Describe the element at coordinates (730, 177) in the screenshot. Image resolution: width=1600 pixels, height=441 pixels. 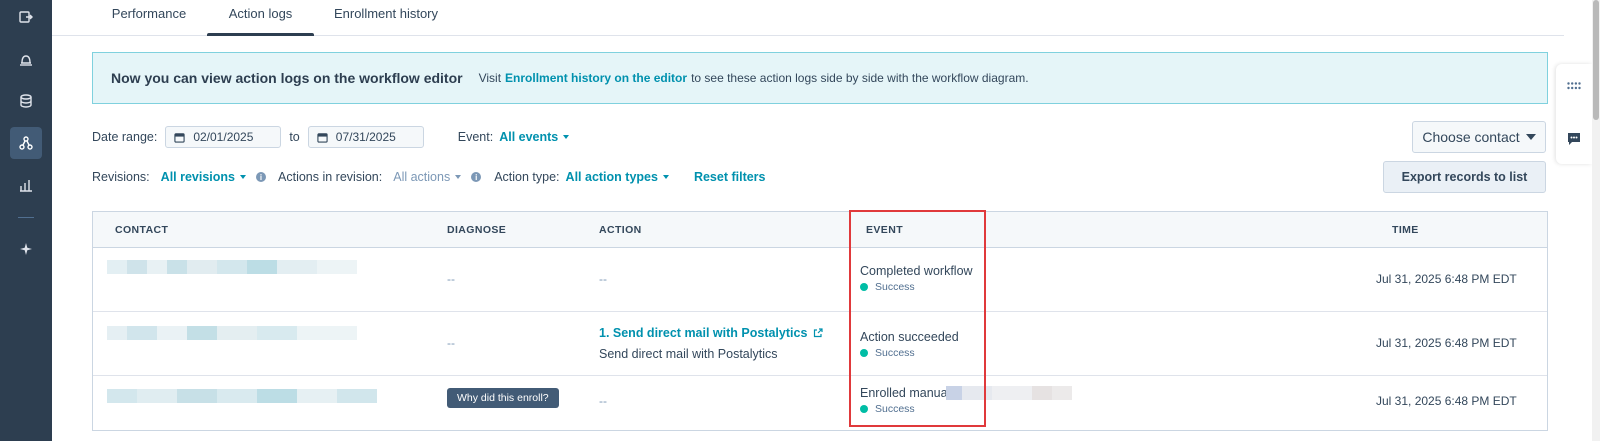
I see `reset-filters-link: Reset filters` at that location.